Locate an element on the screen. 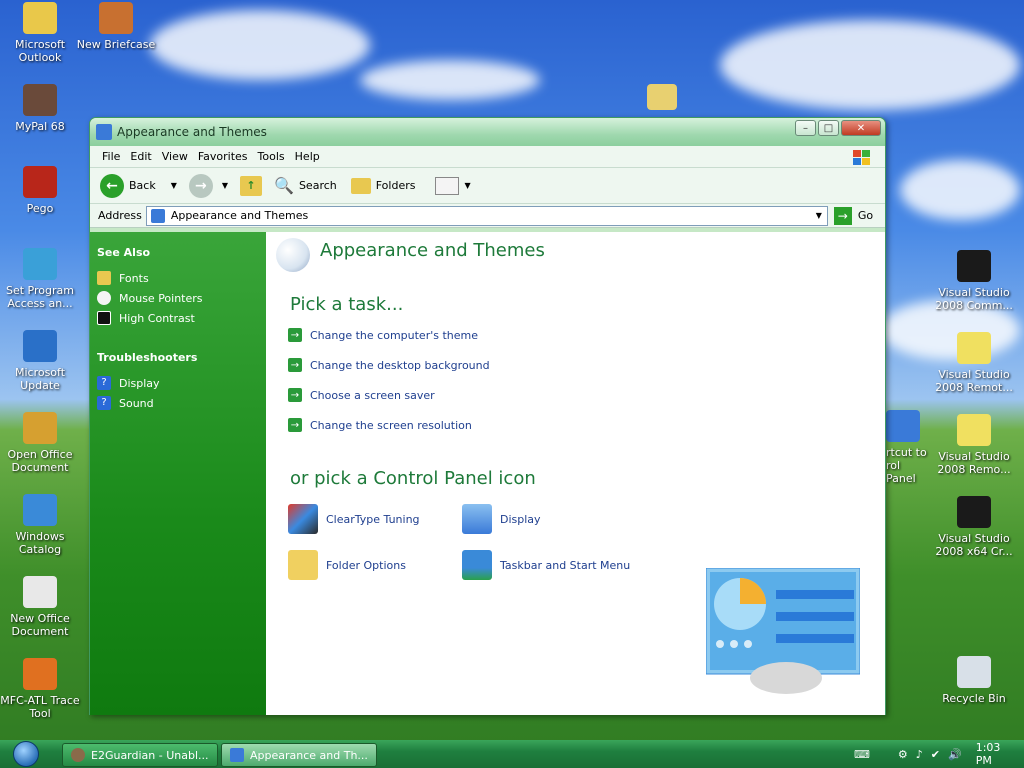 The height and width of the screenshot is (768, 1024). desktop-icon-pego: Pego is located at coordinates (40, 190).